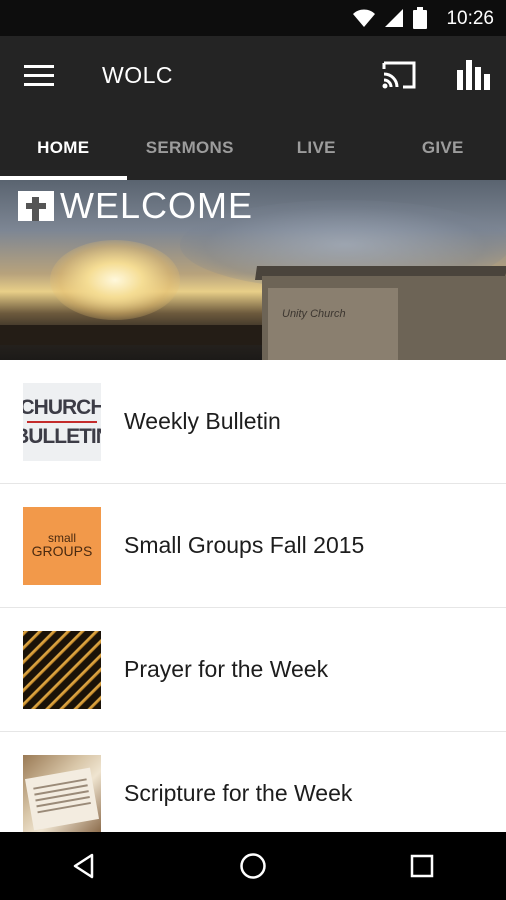 The image size is (506, 900). What do you see at coordinates (333, 324) in the screenshot?
I see `building-wall` at bounding box center [333, 324].